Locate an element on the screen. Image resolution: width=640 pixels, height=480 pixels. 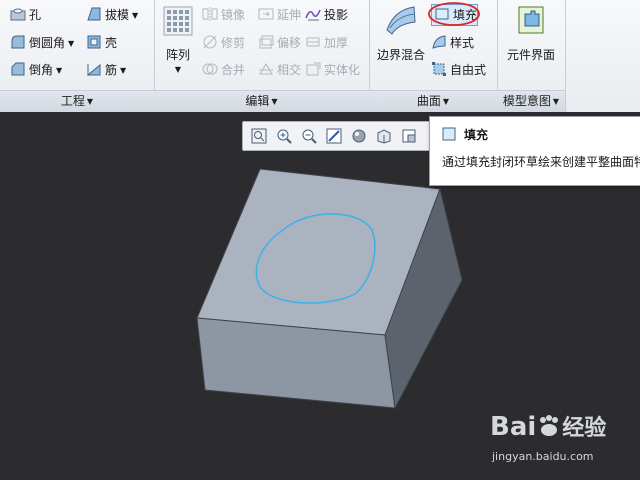
merge-icon is located at coordinates (210, 69).